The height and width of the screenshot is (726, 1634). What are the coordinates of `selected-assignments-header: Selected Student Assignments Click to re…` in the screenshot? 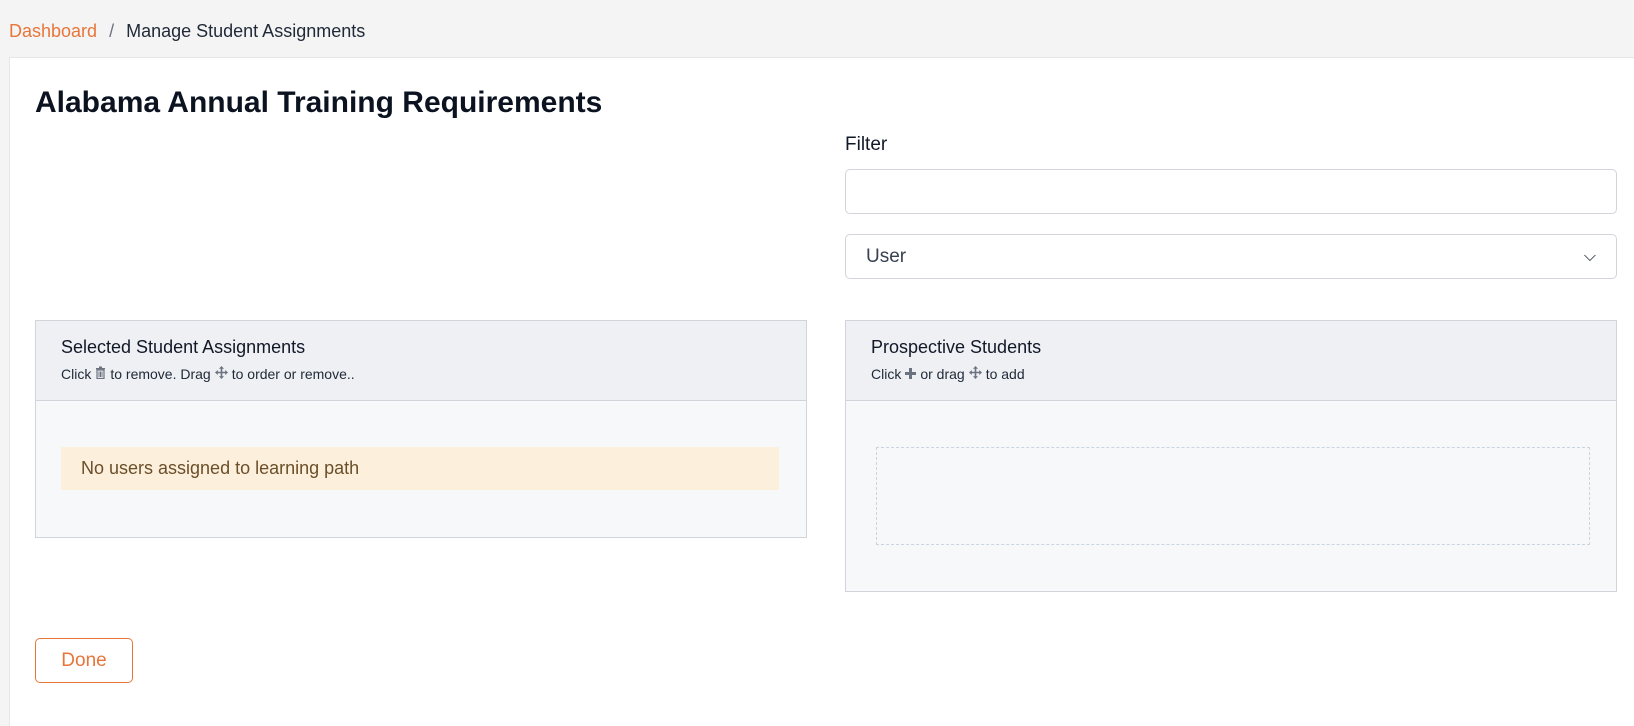 It's located at (421, 361).